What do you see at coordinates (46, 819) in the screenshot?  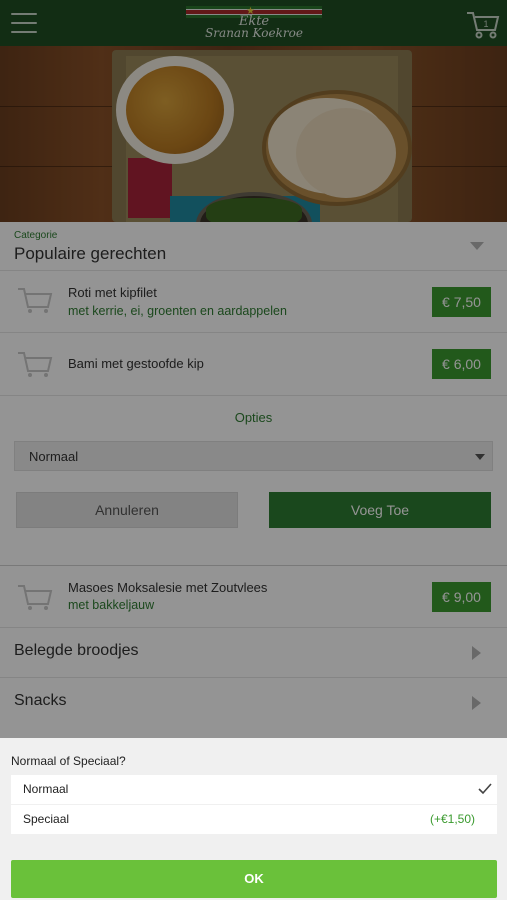 I see `option-label: Speciaal` at bounding box center [46, 819].